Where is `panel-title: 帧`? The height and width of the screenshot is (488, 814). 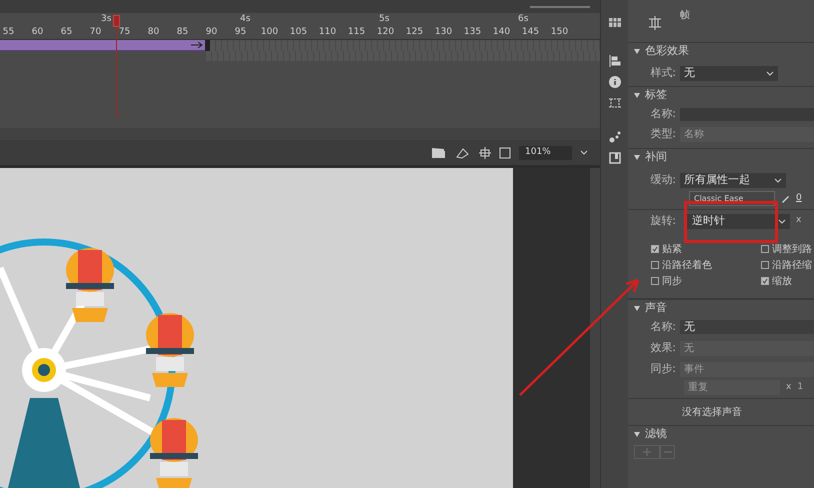
panel-title: 帧 is located at coordinates (685, 15).